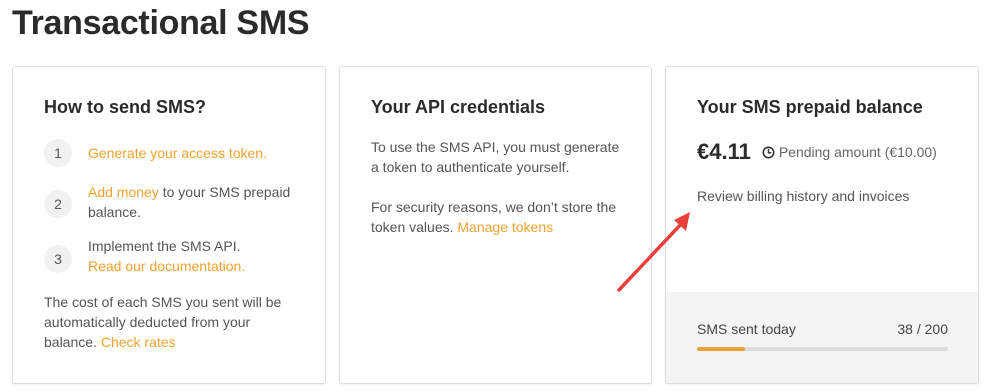 The image size is (988, 392). Describe the element at coordinates (822, 349) in the screenshot. I see `sms-usage-bar` at that location.